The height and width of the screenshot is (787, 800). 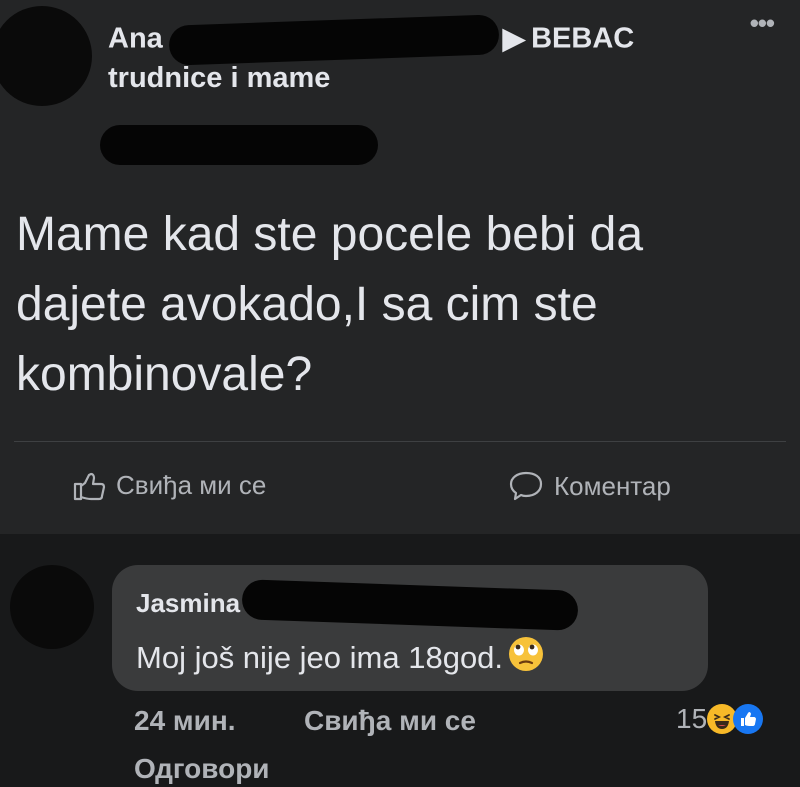 What do you see at coordinates (612, 485) in the screenshot?
I see `comment-label: Коментар` at bounding box center [612, 485].